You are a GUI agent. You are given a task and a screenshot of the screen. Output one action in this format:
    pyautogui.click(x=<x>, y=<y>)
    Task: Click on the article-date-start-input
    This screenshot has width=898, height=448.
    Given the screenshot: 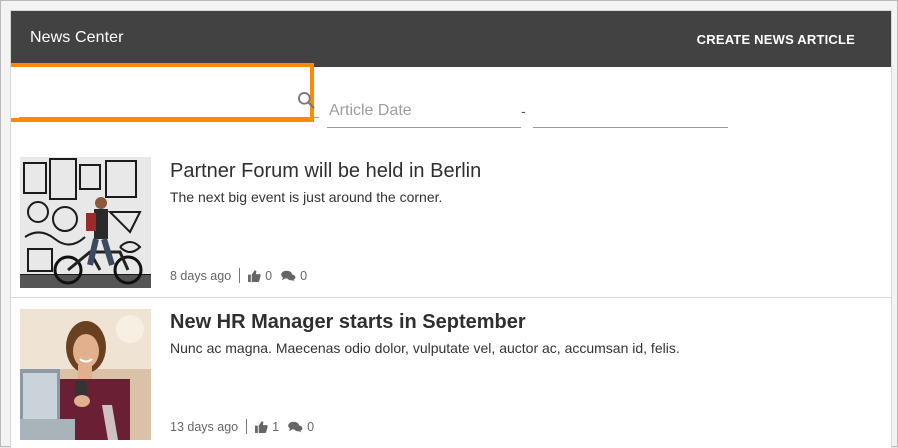 What is the action you would take?
    pyautogui.click(x=424, y=111)
    